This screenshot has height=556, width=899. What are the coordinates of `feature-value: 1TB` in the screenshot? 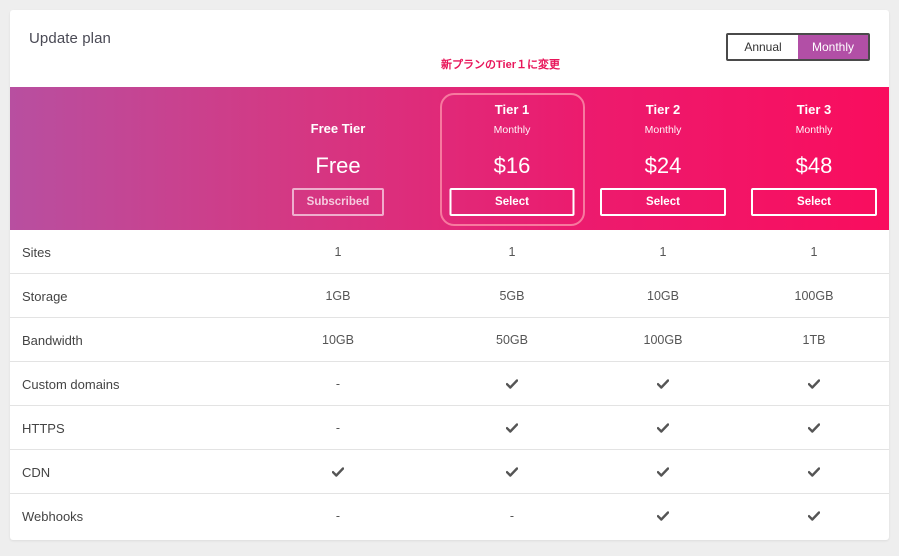 It's located at (814, 340).